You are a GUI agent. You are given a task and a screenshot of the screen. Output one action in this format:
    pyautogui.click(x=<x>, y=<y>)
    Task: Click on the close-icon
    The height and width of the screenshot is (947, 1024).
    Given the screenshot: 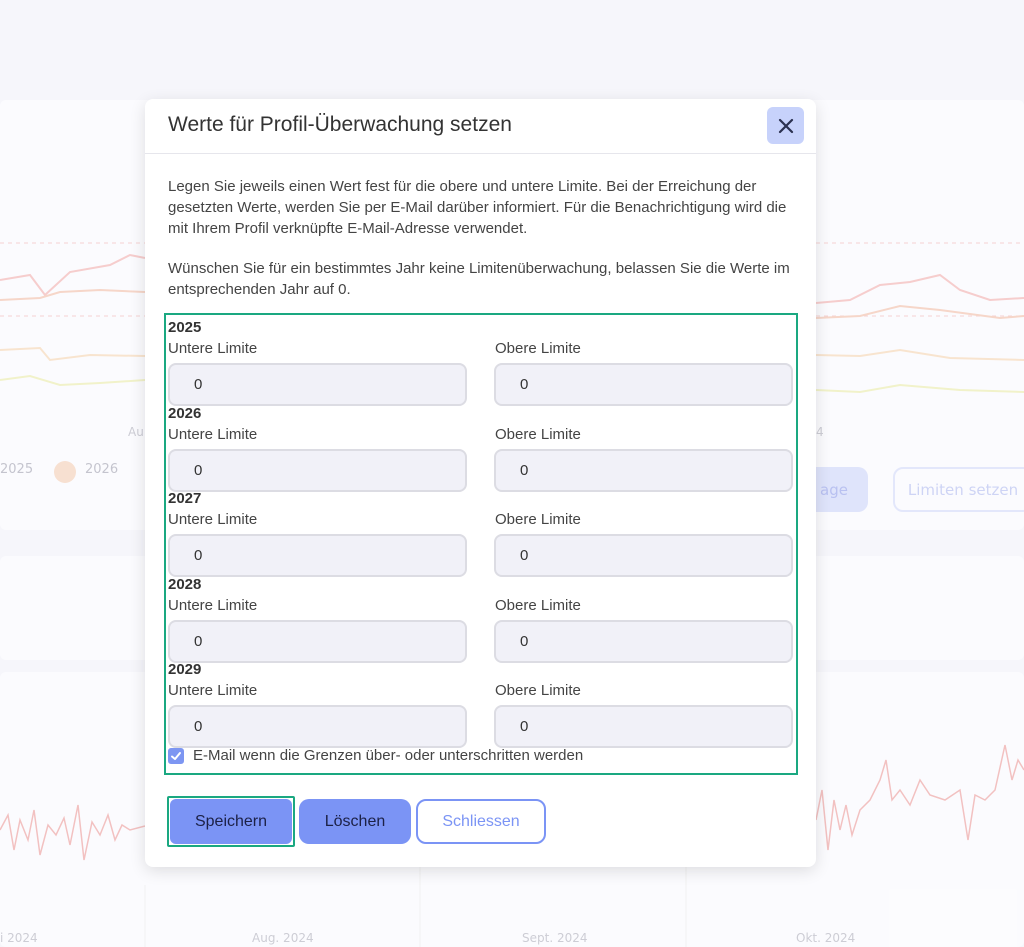 What is the action you would take?
    pyautogui.click(x=785, y=125)
    